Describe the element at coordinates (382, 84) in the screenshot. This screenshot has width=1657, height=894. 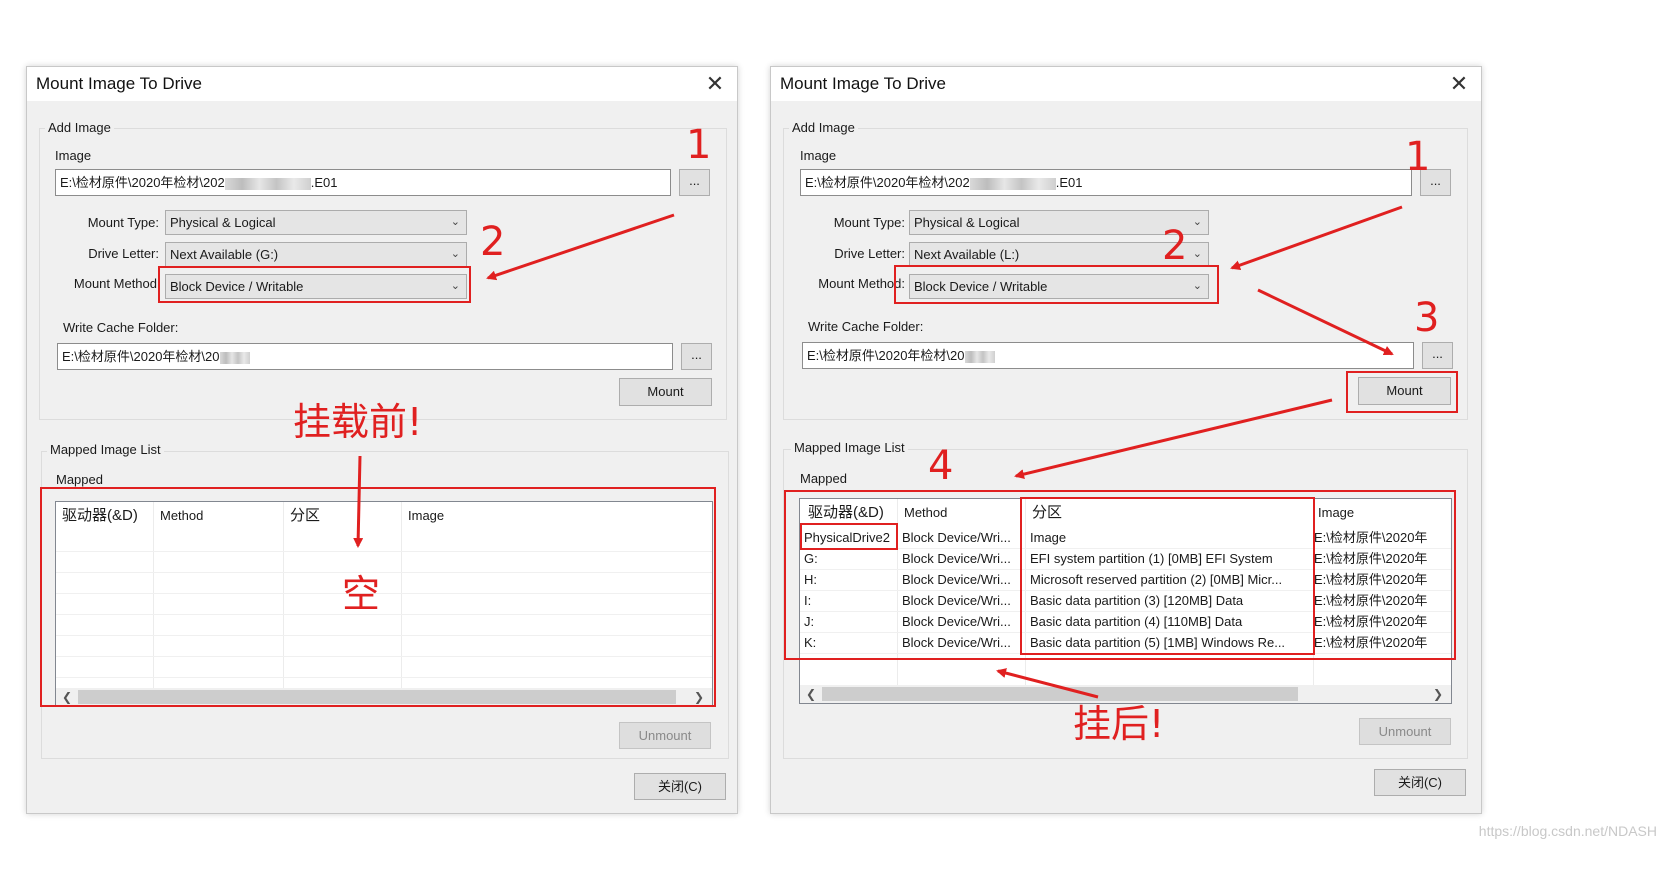
I see `title-bar: Mount Image To Drive ✕` at that location.